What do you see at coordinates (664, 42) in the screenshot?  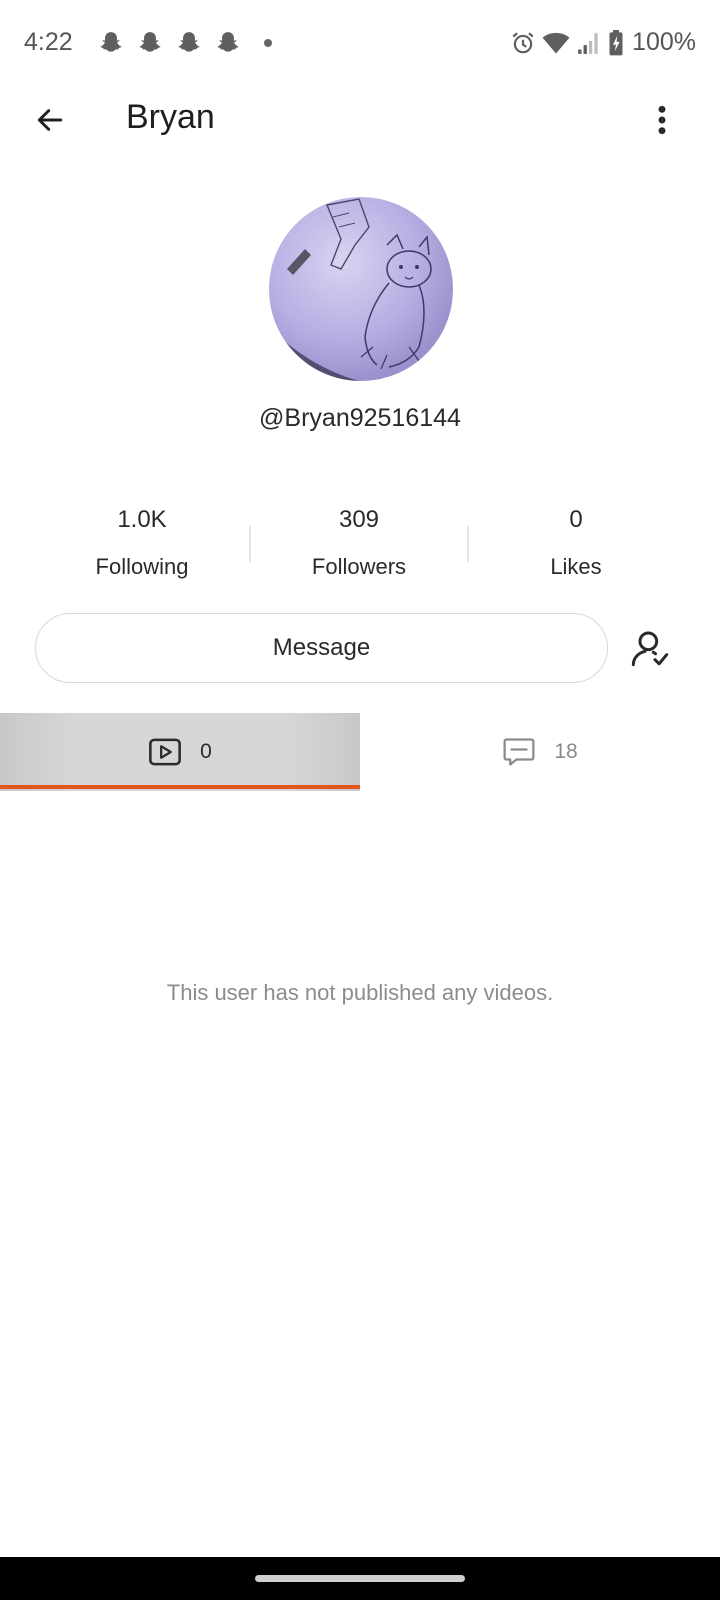 I see `battery-percentage: 100%` at bounding box center [664, 42].